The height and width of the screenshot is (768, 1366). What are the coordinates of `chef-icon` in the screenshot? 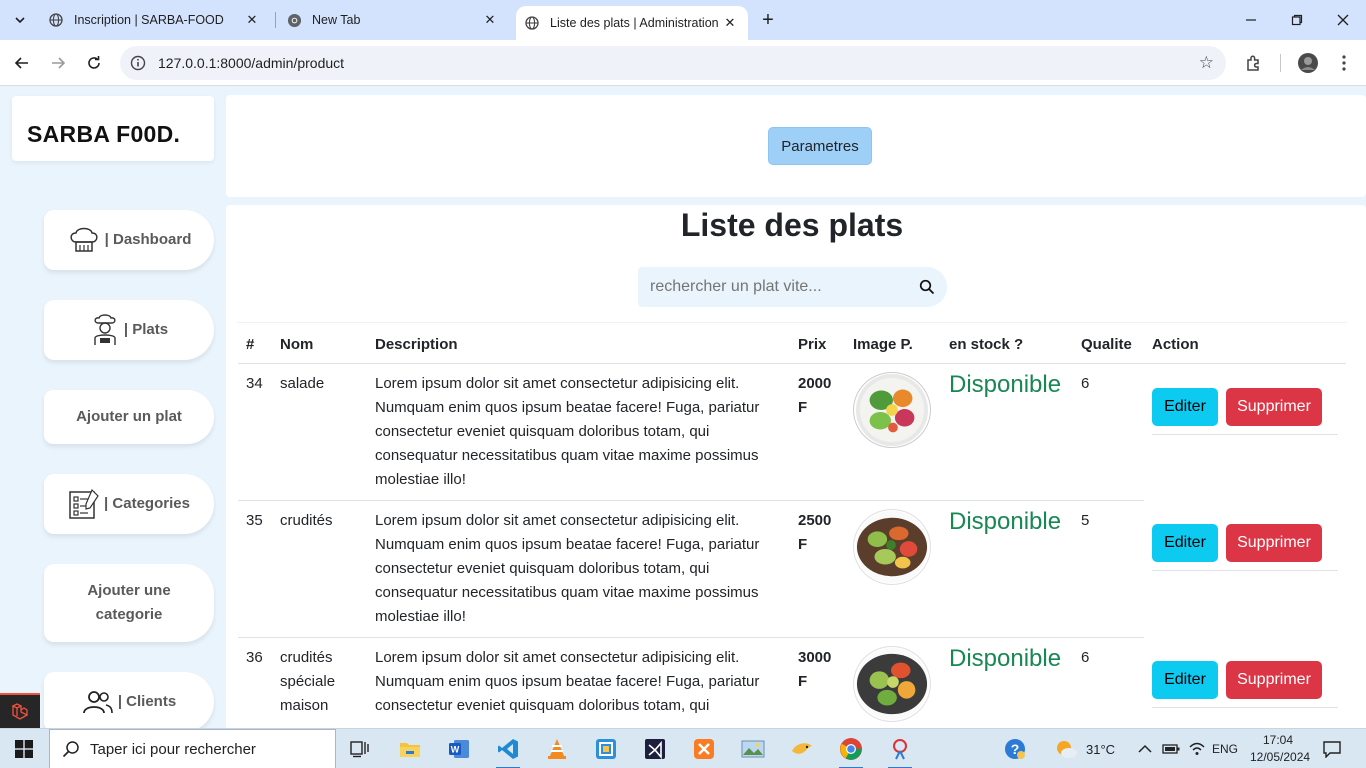 It's located at (105, 330).